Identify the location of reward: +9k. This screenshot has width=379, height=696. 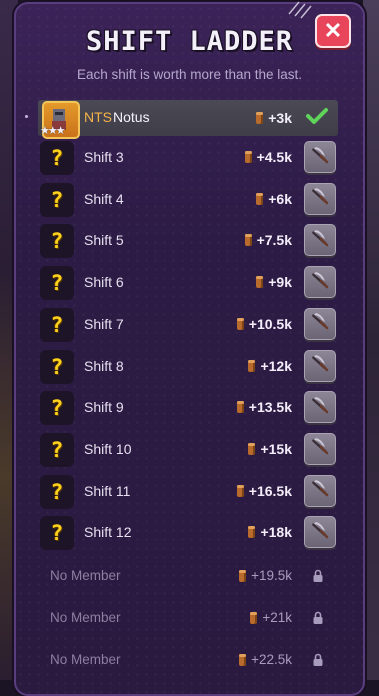
(274, 282).